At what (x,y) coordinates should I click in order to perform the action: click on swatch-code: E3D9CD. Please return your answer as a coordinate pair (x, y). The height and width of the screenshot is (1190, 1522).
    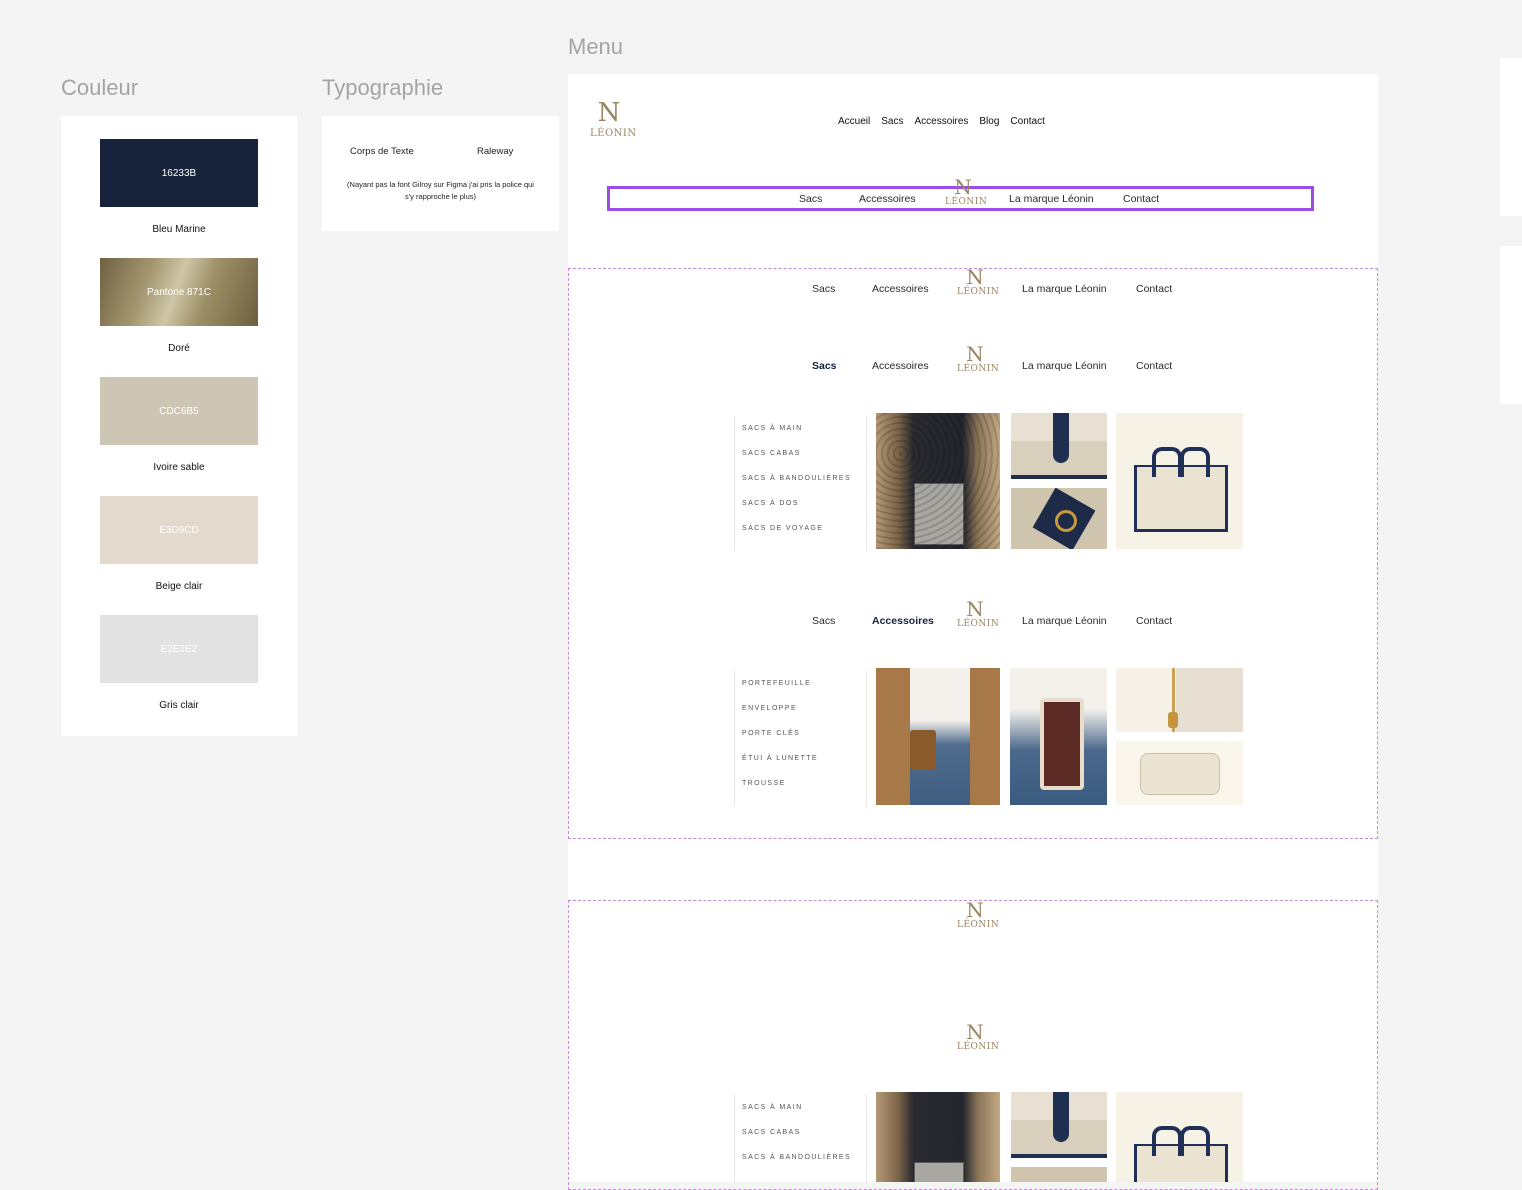
    Looking at the image, I should click on (179, 530).